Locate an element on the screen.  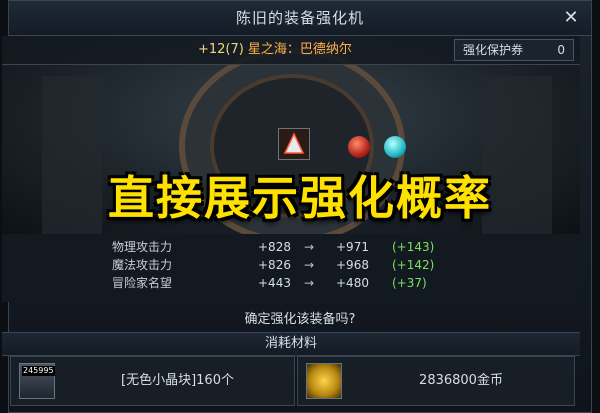
item-slot-icon is located at coordinates (294, 144).